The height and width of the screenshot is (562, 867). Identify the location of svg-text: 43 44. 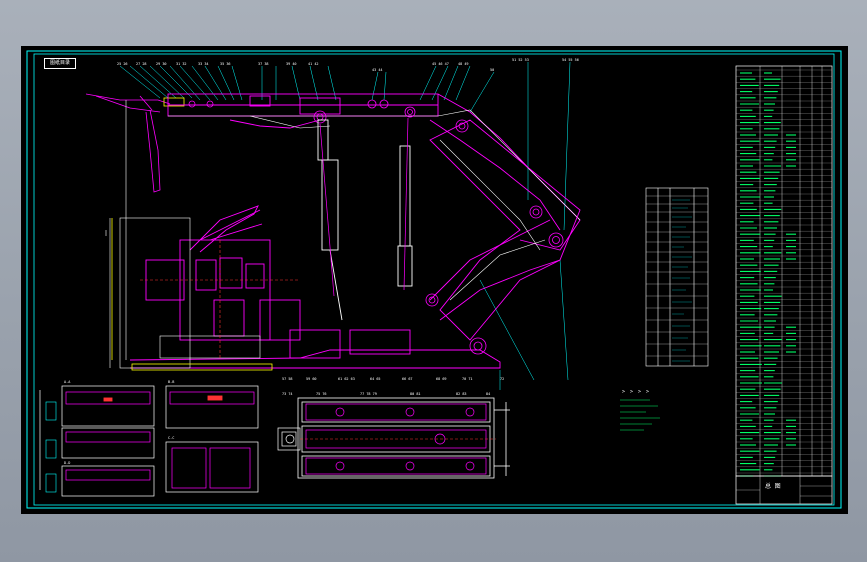
(377, 70).